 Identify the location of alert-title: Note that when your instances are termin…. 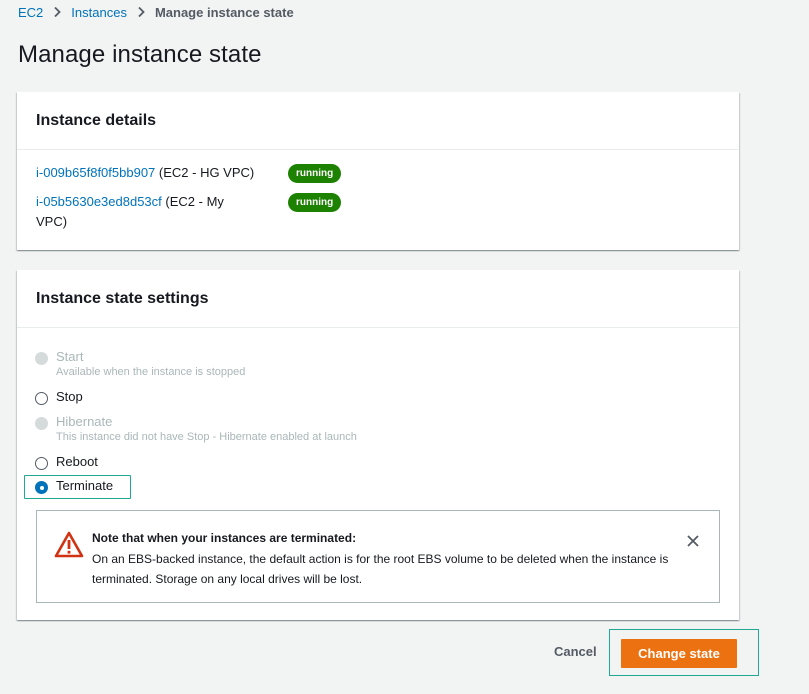
(224, 538).